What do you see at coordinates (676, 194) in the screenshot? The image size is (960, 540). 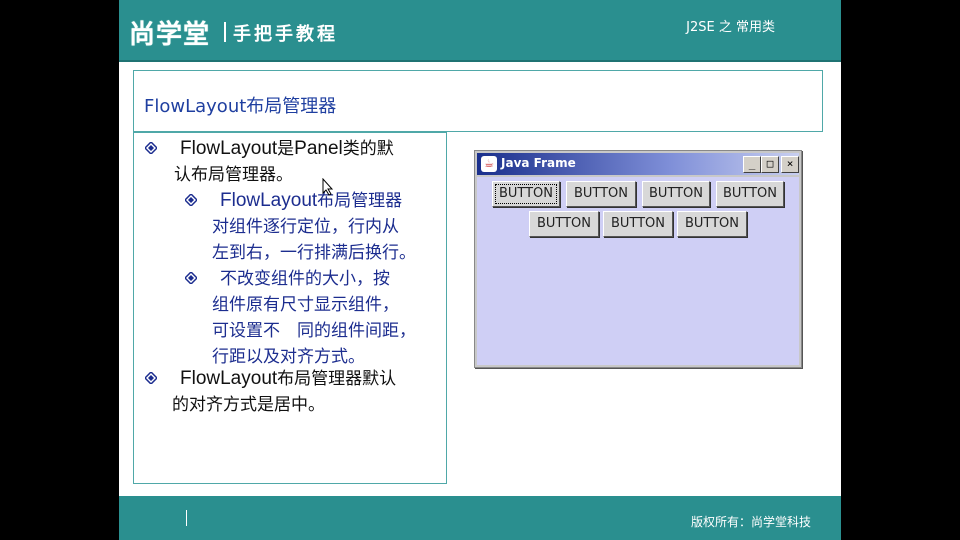 I see `java-button-3: BUTTON` at bounding box center [676, 194].